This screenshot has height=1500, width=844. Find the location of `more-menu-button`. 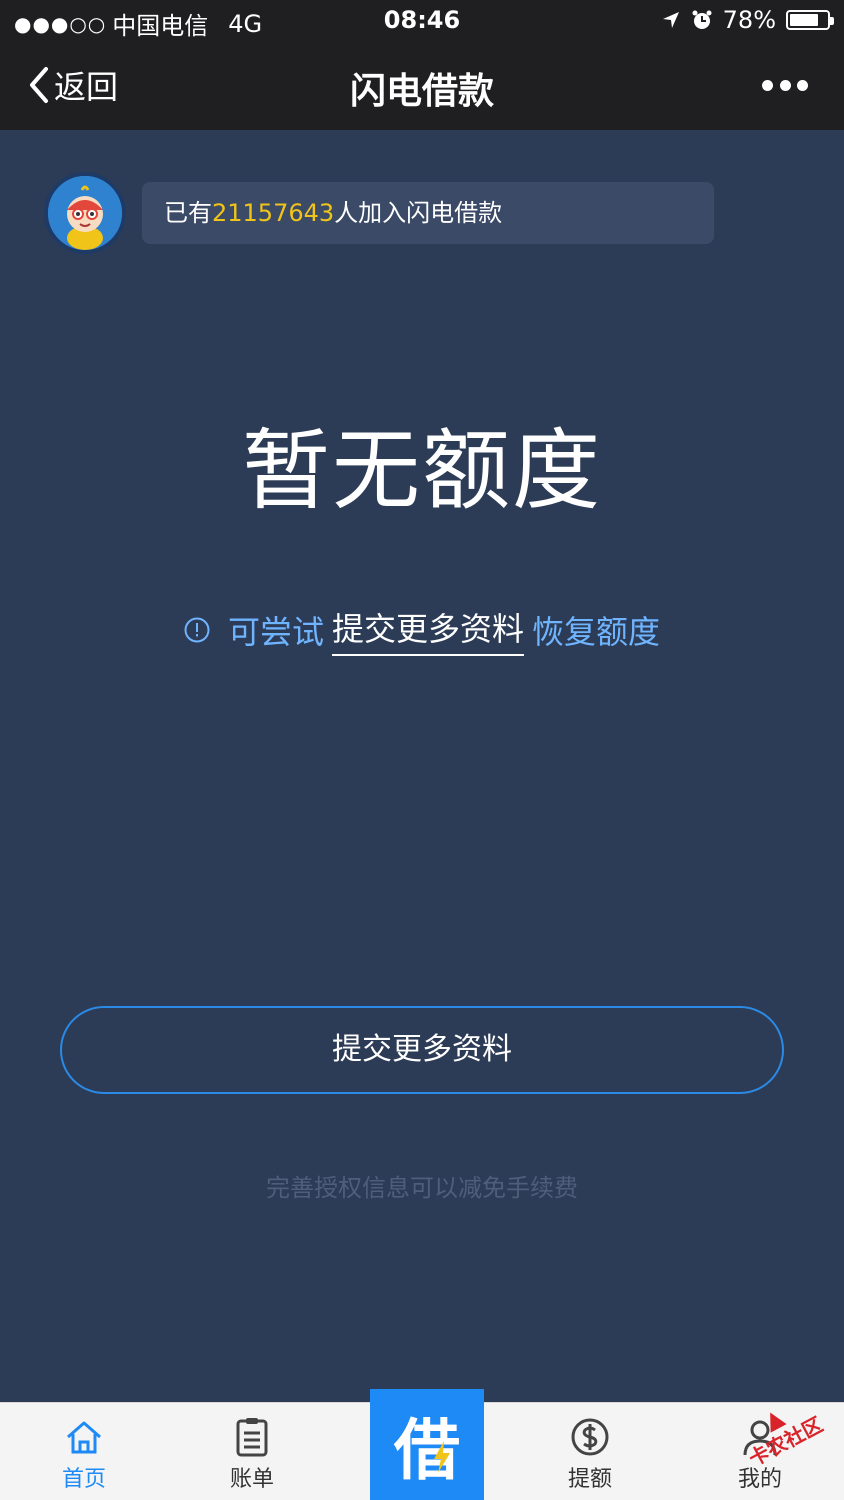

more-menu-button is located at coordinates (785, 85).